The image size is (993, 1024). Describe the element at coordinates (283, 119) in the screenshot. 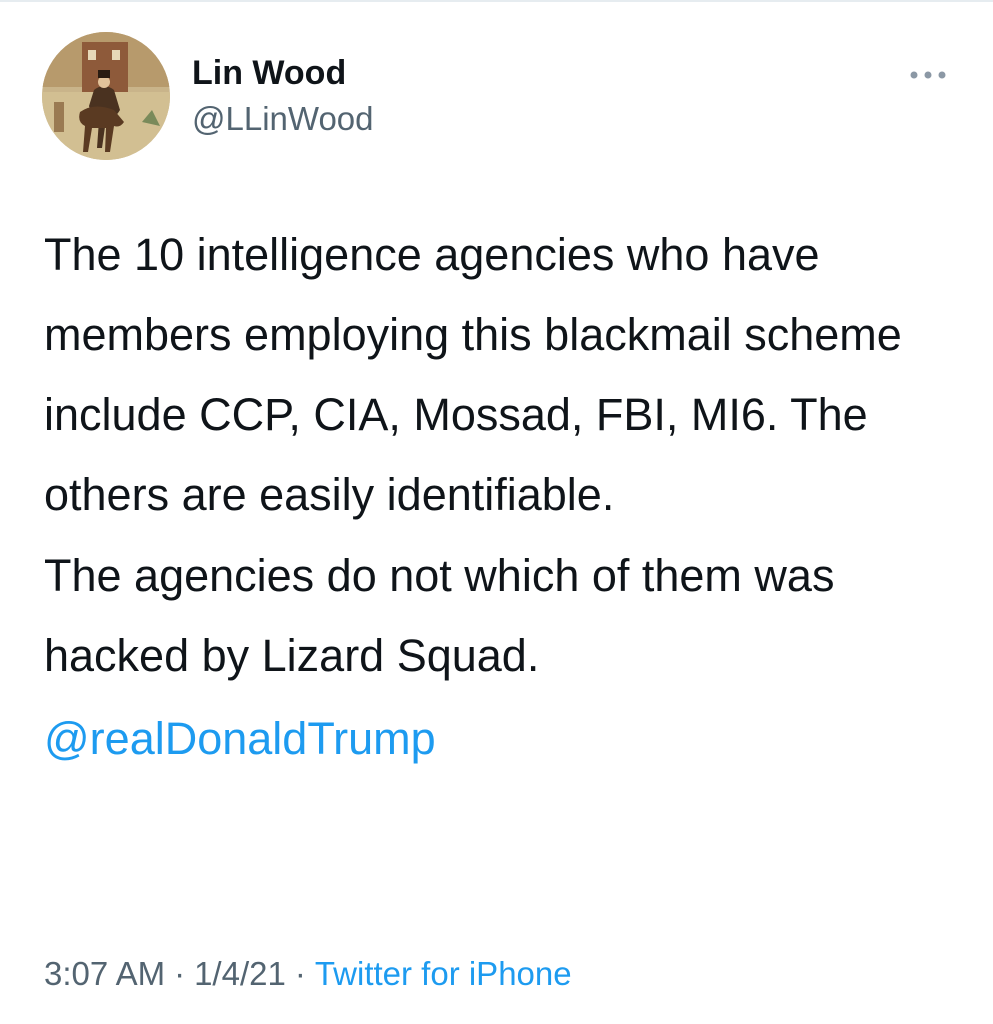

I see `user-handle: @LLinWood` at that location.